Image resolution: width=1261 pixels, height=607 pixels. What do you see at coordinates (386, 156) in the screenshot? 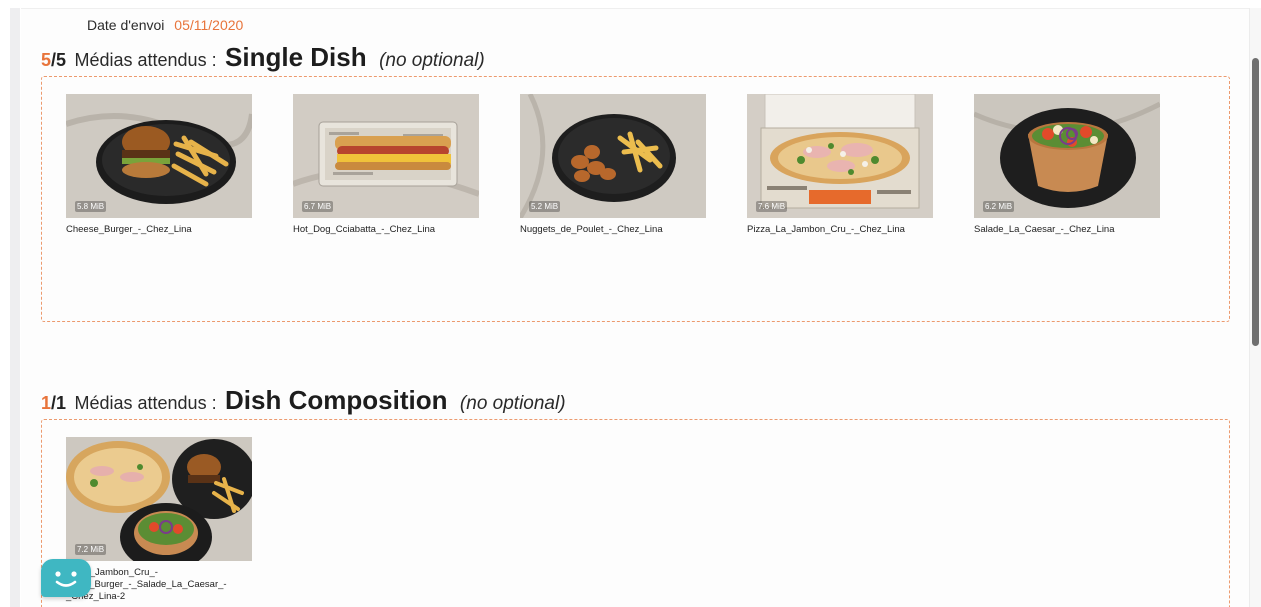
I see `hotdog-photo: 6.7 MiB` at bounding box center [386, 156].